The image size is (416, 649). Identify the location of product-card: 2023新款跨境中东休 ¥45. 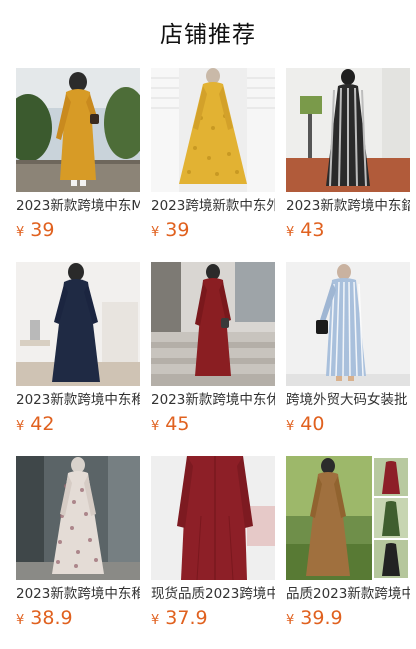
(213, 352).